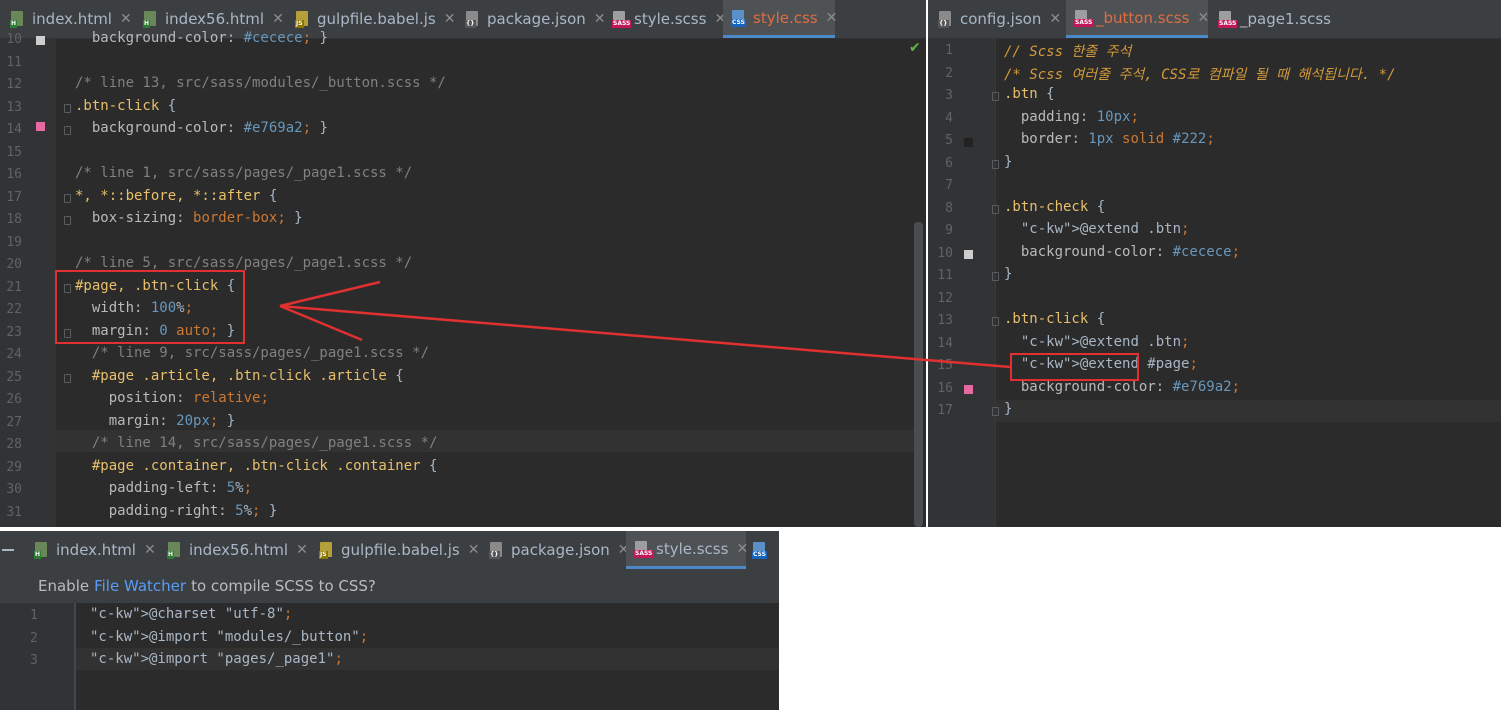 The width and height of the screenshot is (1501, 710). I want to click on code-line: .btn {, so click(1029, 94).